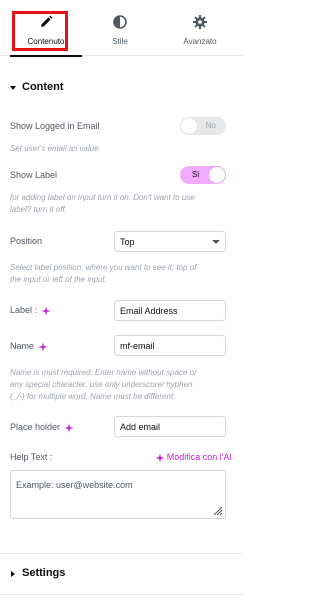  What do you see at coordinates (170, 345) in the screenshot?
I see `name-input: mf-email` at bounding box center [170, 345].